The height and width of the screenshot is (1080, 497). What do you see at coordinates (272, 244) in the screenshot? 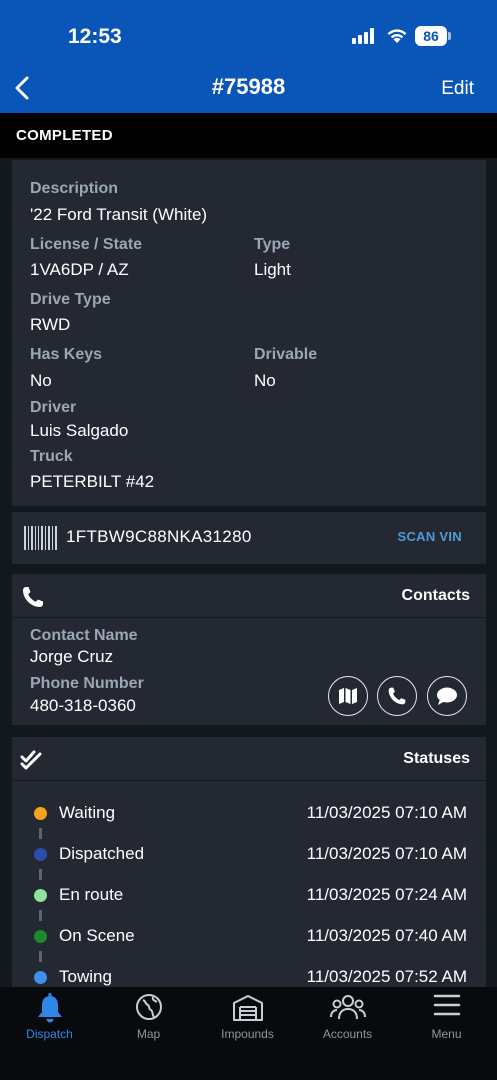
I see `type-label: Type` at bounding box center [272, 244].